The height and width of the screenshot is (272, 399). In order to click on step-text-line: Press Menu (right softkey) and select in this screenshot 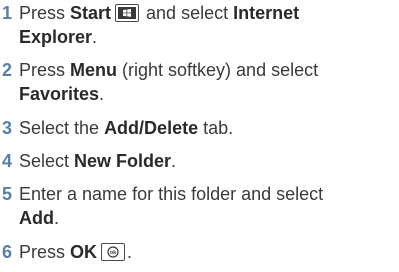, I will do `click(207, 70)`.